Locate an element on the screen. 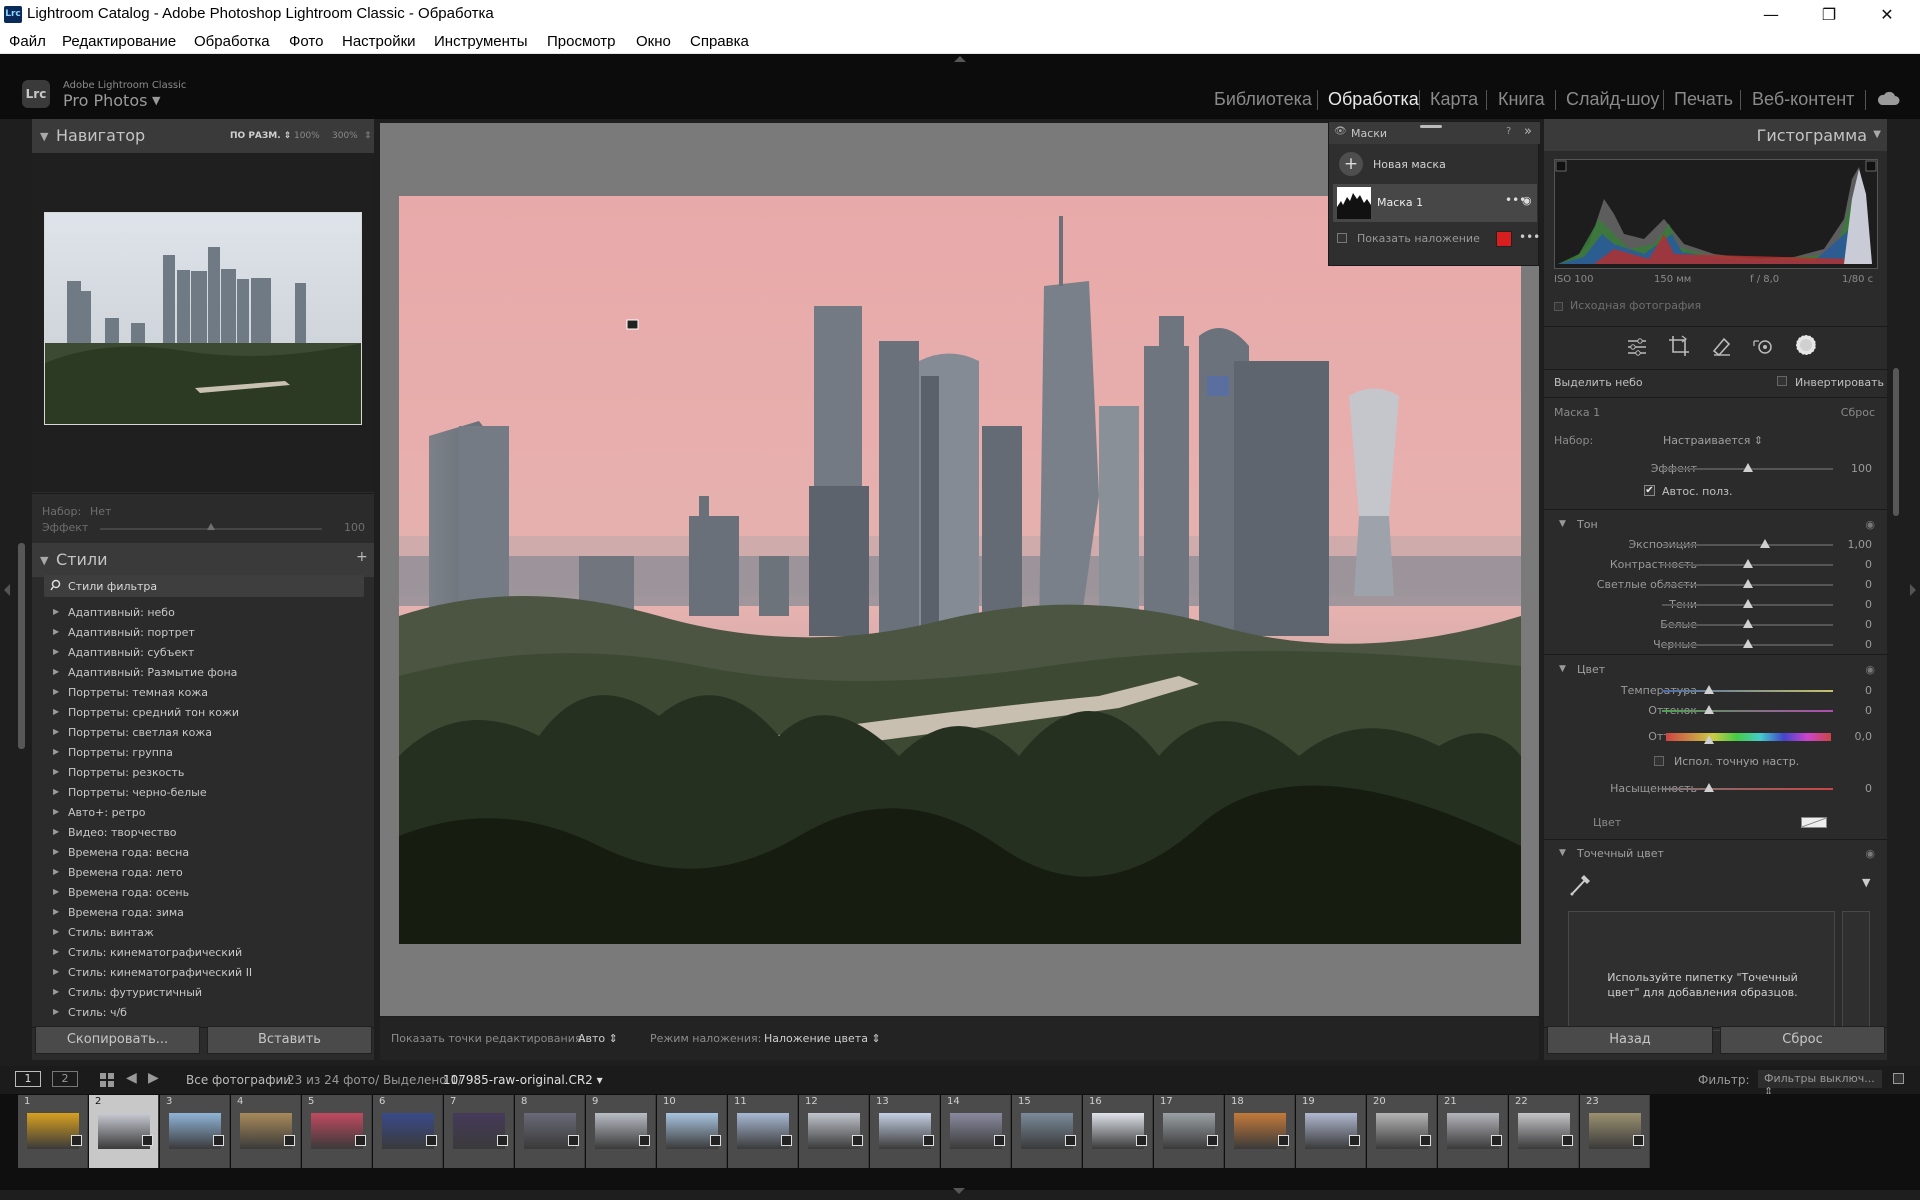  tint-slider: Оттенок 0 is located at coordinates (1715, 711).